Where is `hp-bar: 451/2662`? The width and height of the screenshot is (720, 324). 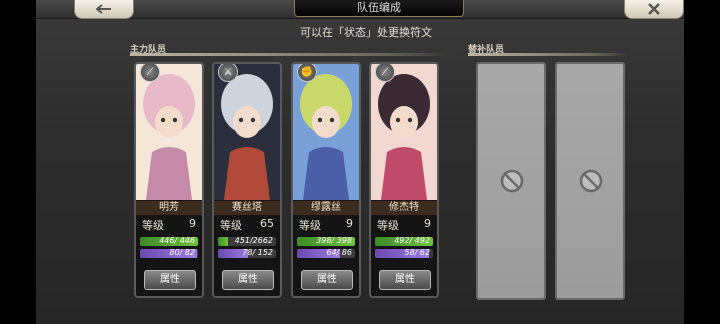
hp-bar: 451/2662 is located at coordinates (247, 241).